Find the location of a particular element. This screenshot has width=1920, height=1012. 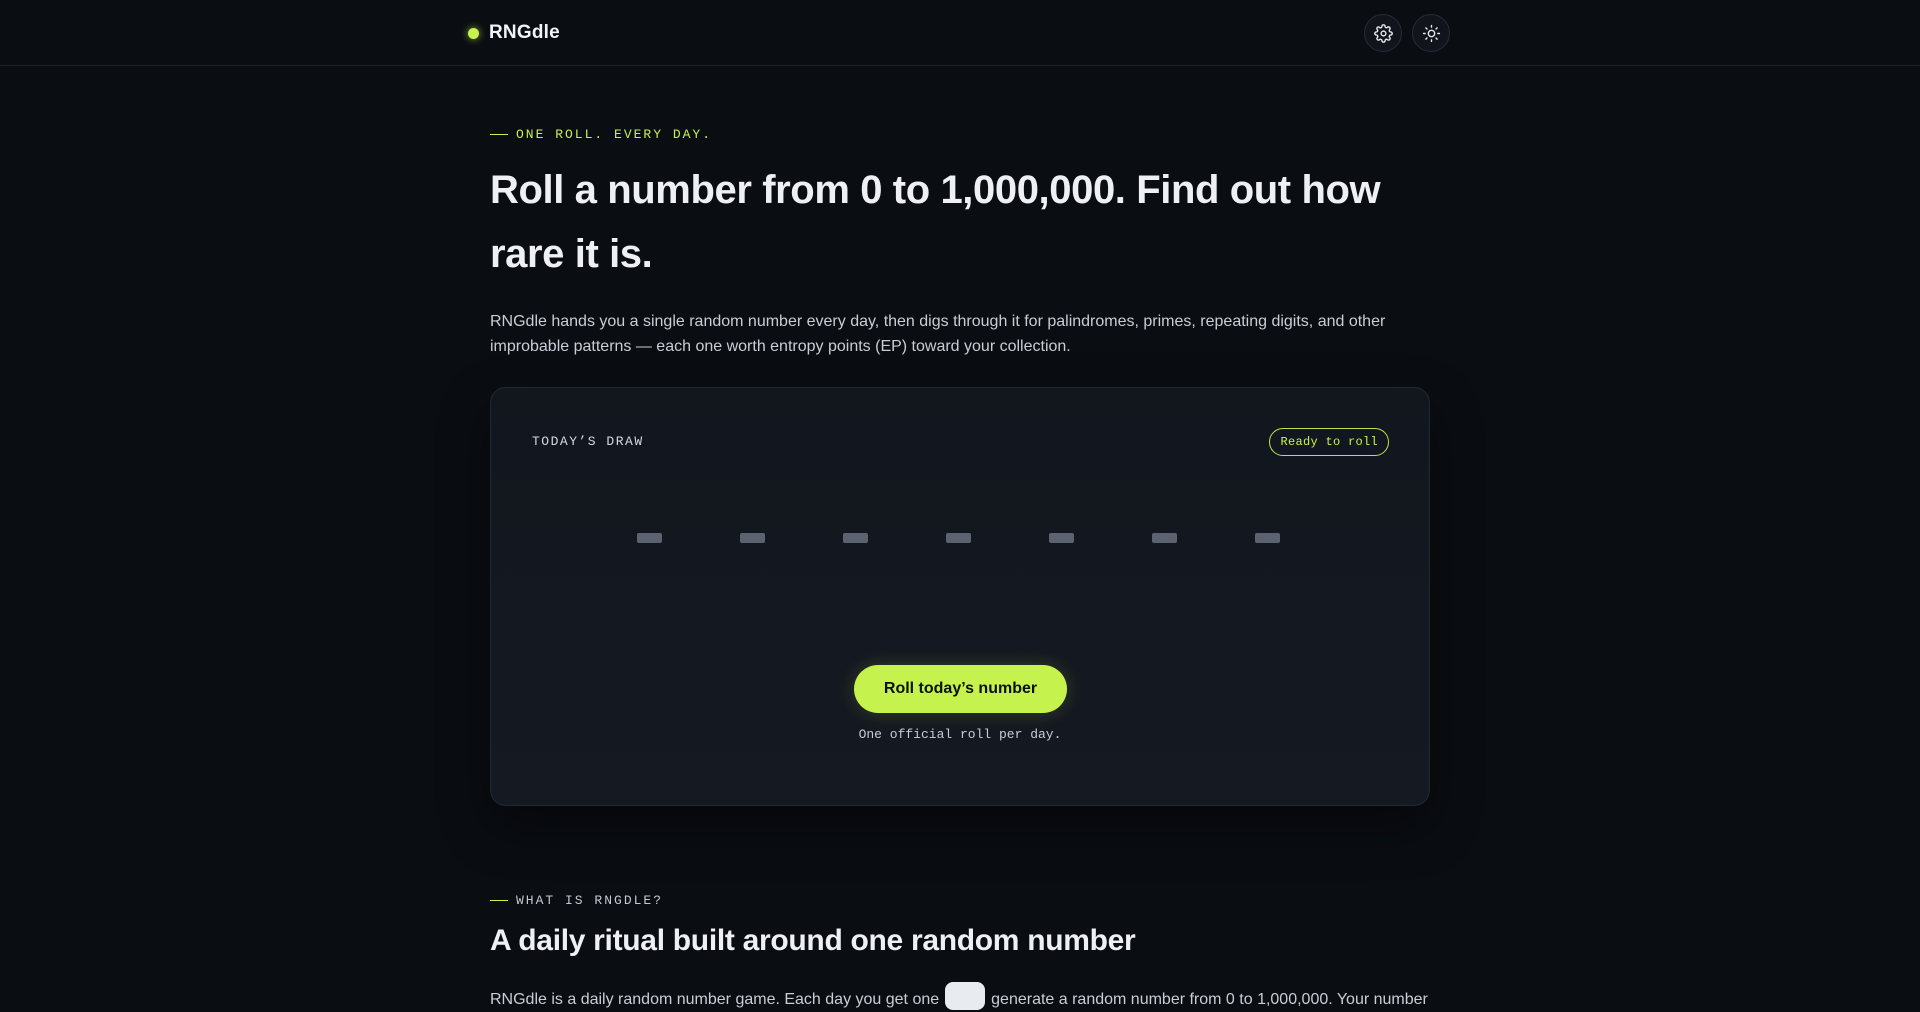

theme-toggle-button is located at coordinates (1431, 33).